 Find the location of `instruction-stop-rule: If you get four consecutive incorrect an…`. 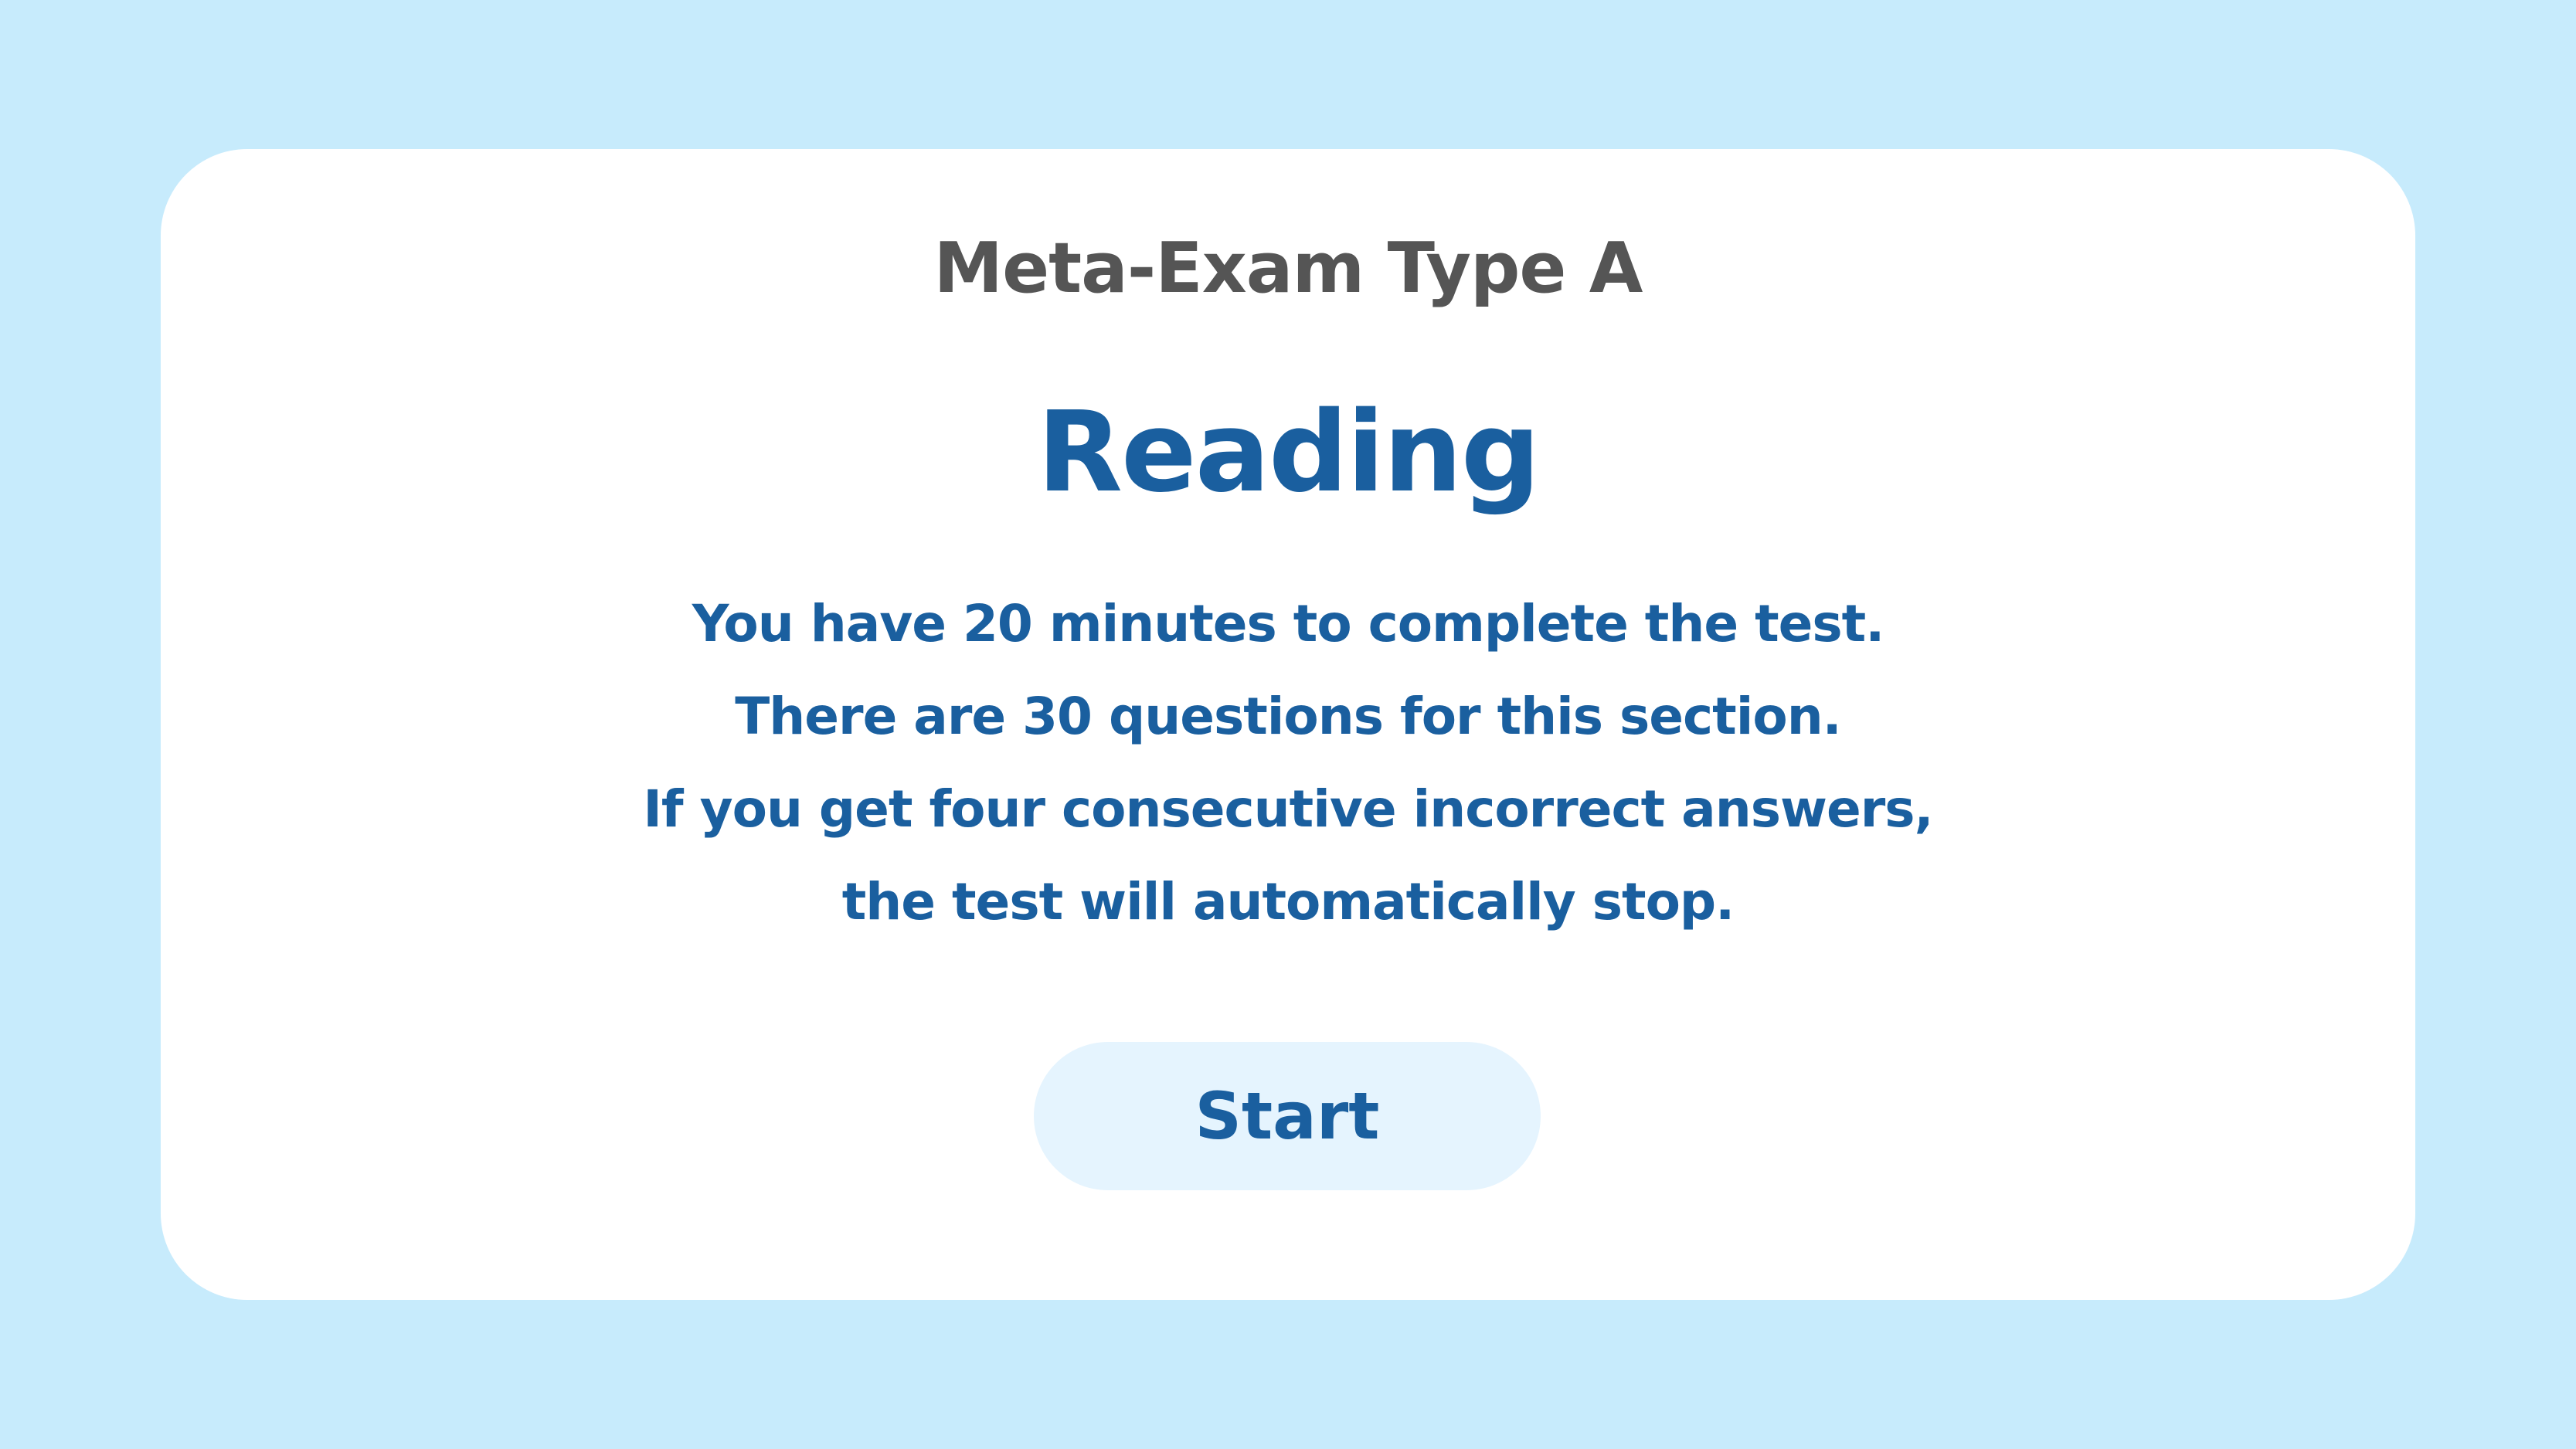

instruction-stop-rule: If you get four consecutive incorrect an… is located at coordinates (1288, 809).